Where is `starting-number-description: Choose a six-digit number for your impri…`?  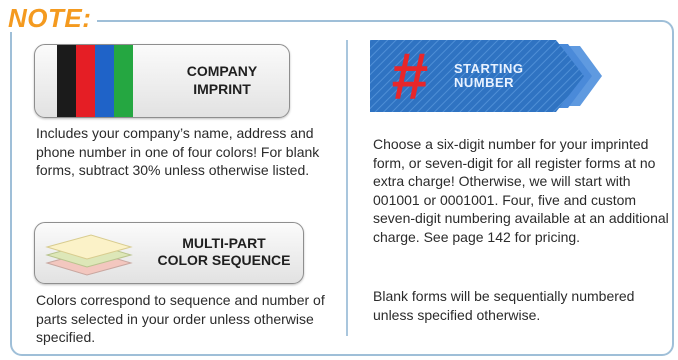 starting-number-description: Choose a six-digit number for your impri… is located at coordinates (521, 190).